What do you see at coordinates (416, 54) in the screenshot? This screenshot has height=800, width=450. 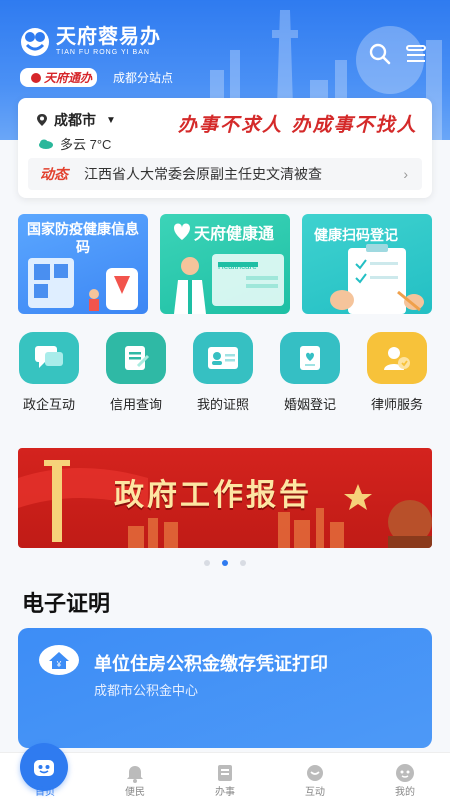 I see `menu-icon` at bounding box center [416, 54].